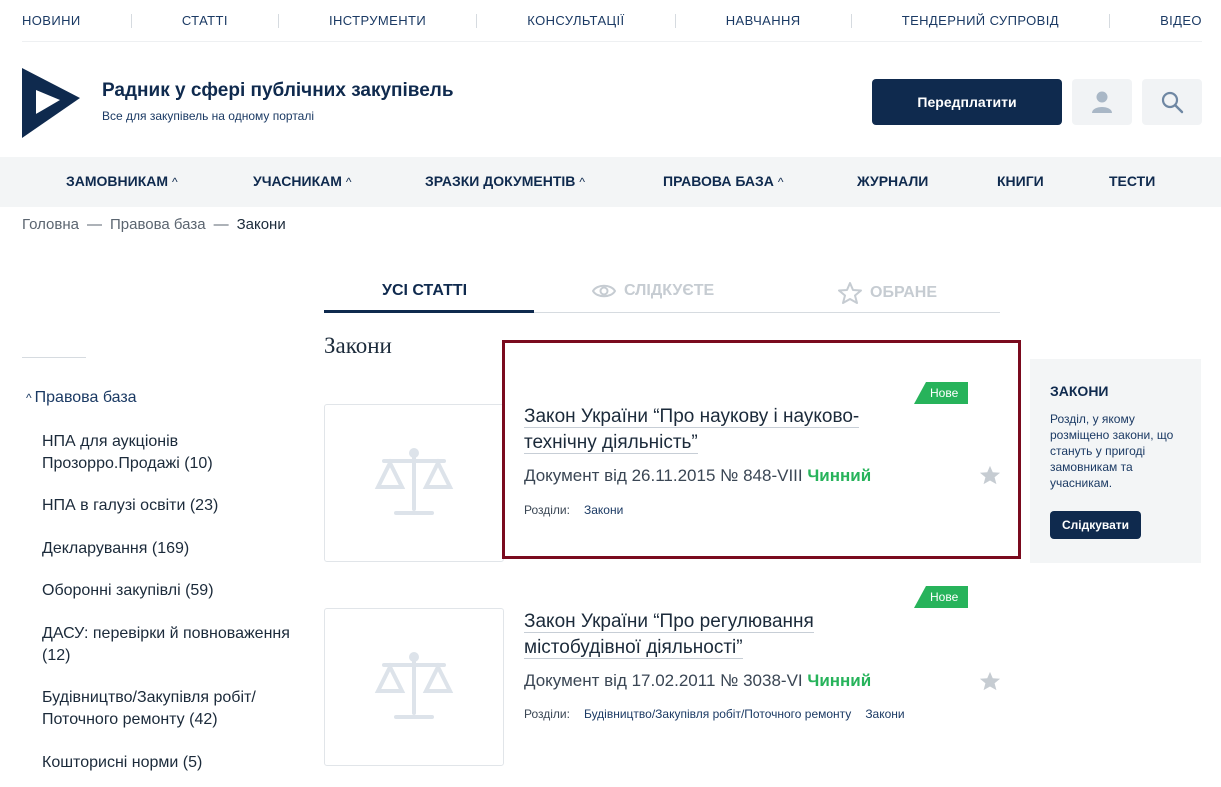  I want to click on nav-participants: УЧАСНИКАМ ^, so click(302, 181).